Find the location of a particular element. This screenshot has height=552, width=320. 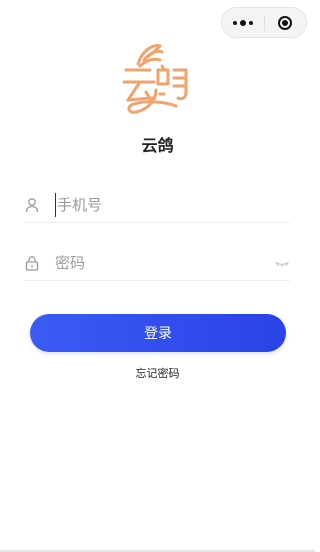

close-miniprogram-button is located at coordinates (285, 22).